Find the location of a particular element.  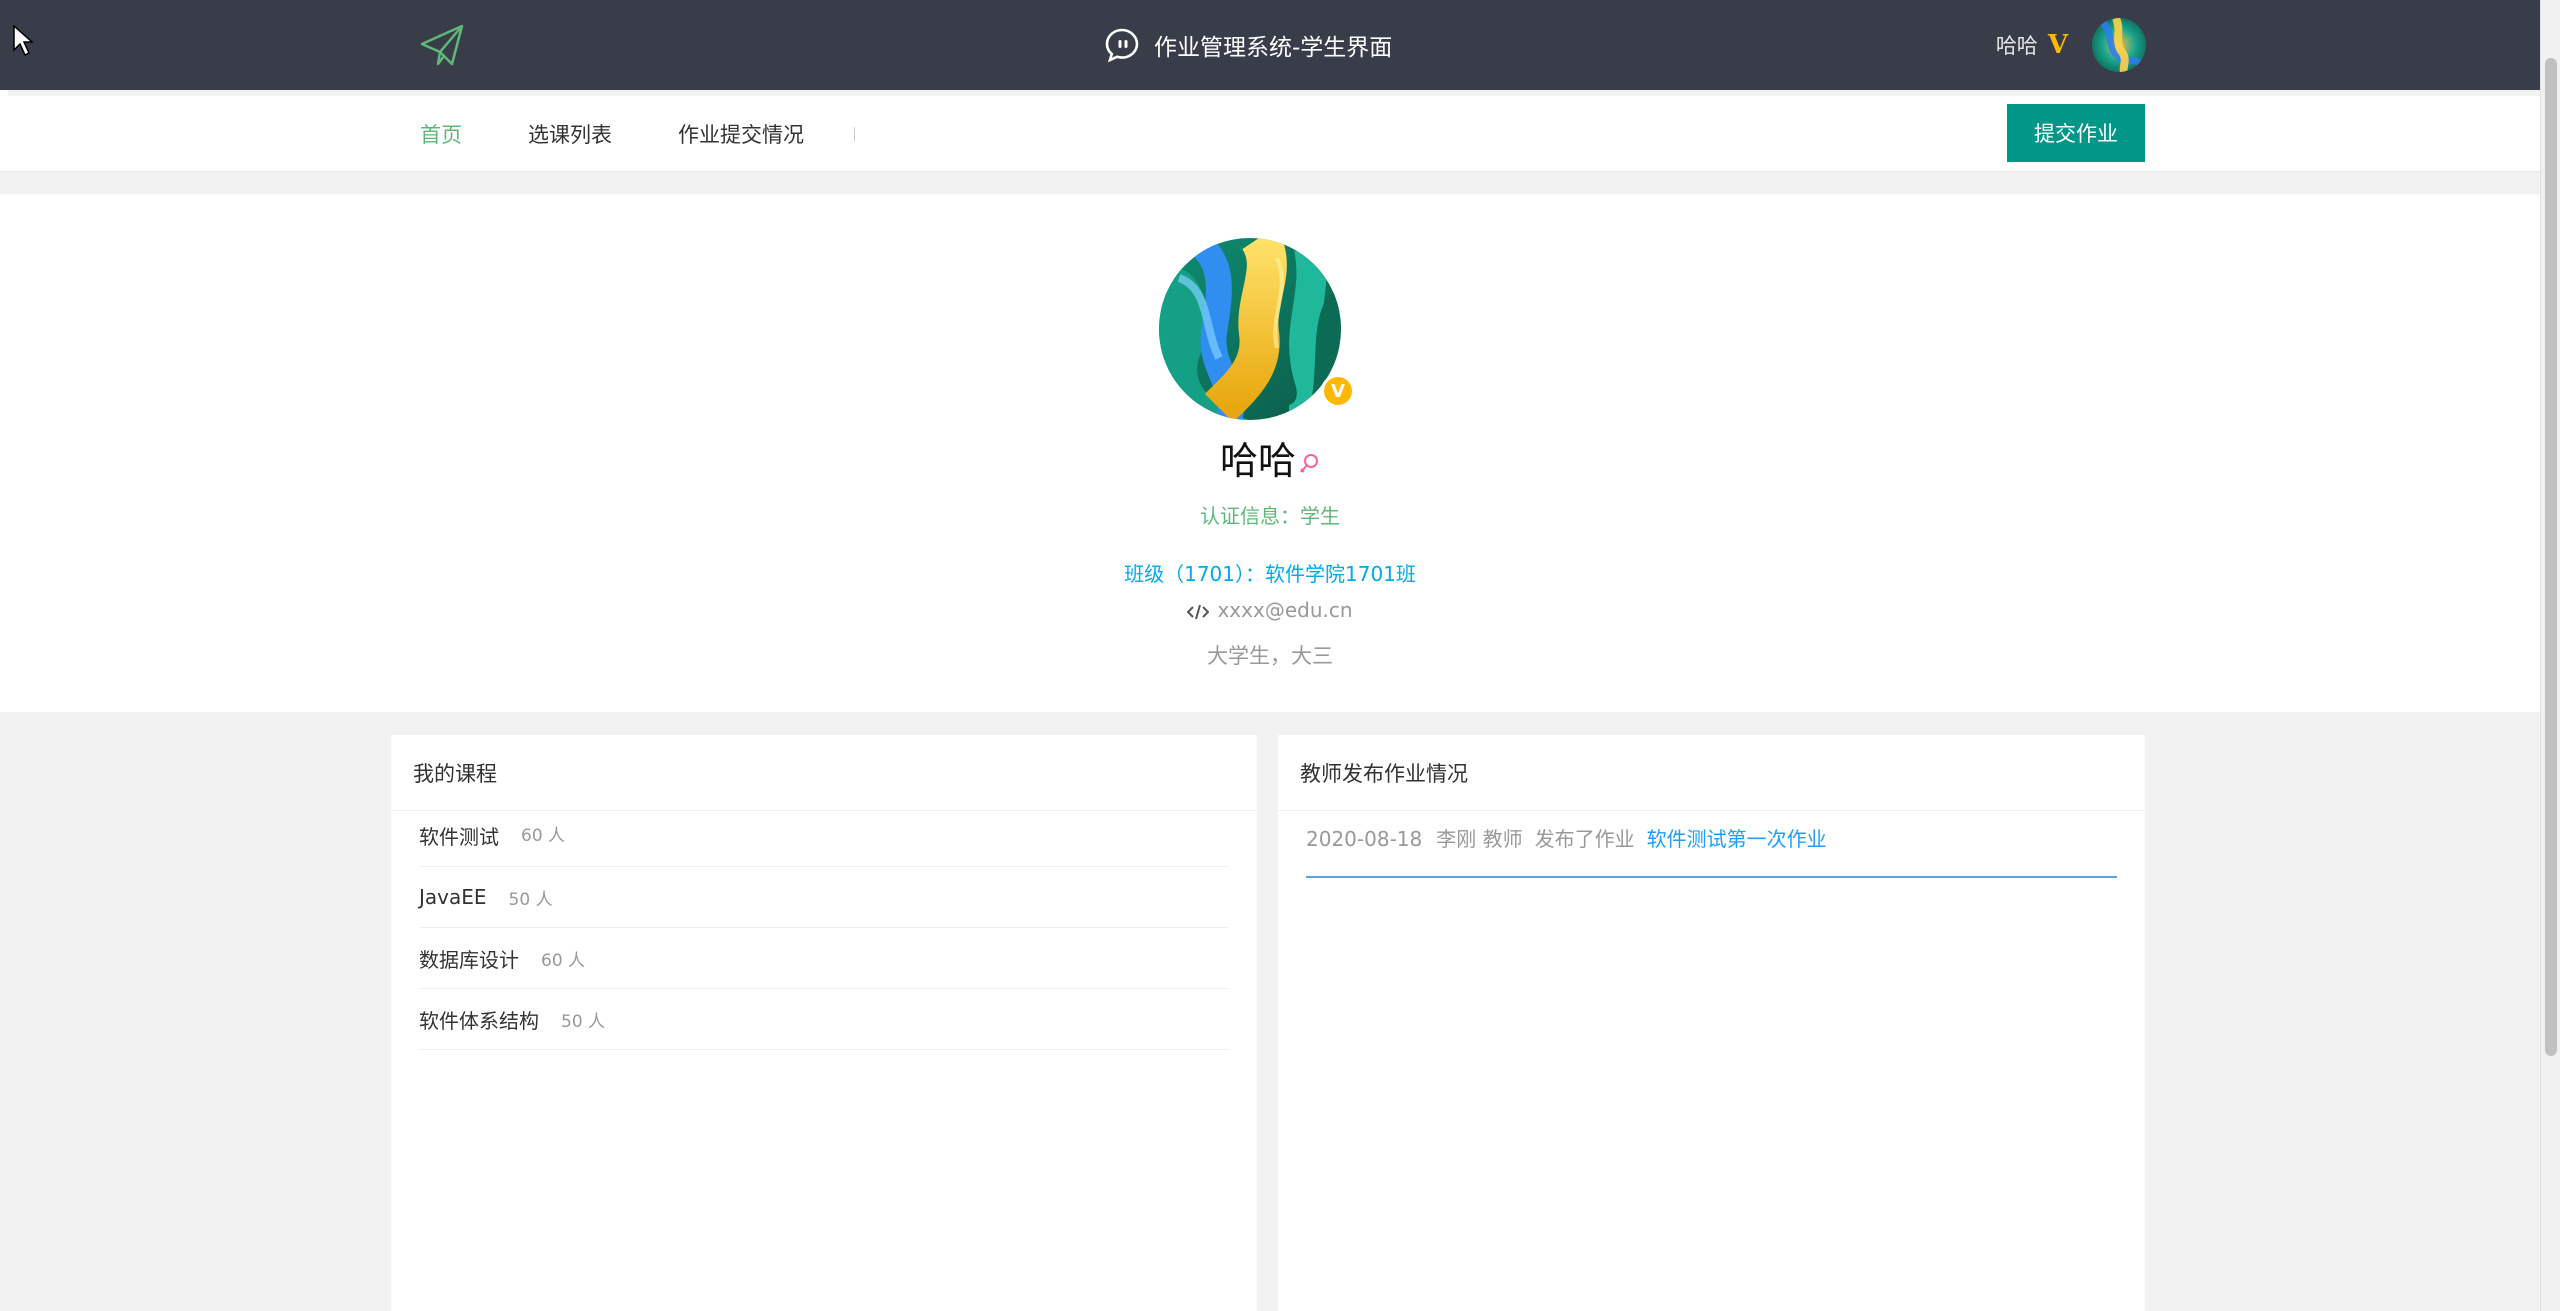

avatar is located at coordinates (2119, 45).